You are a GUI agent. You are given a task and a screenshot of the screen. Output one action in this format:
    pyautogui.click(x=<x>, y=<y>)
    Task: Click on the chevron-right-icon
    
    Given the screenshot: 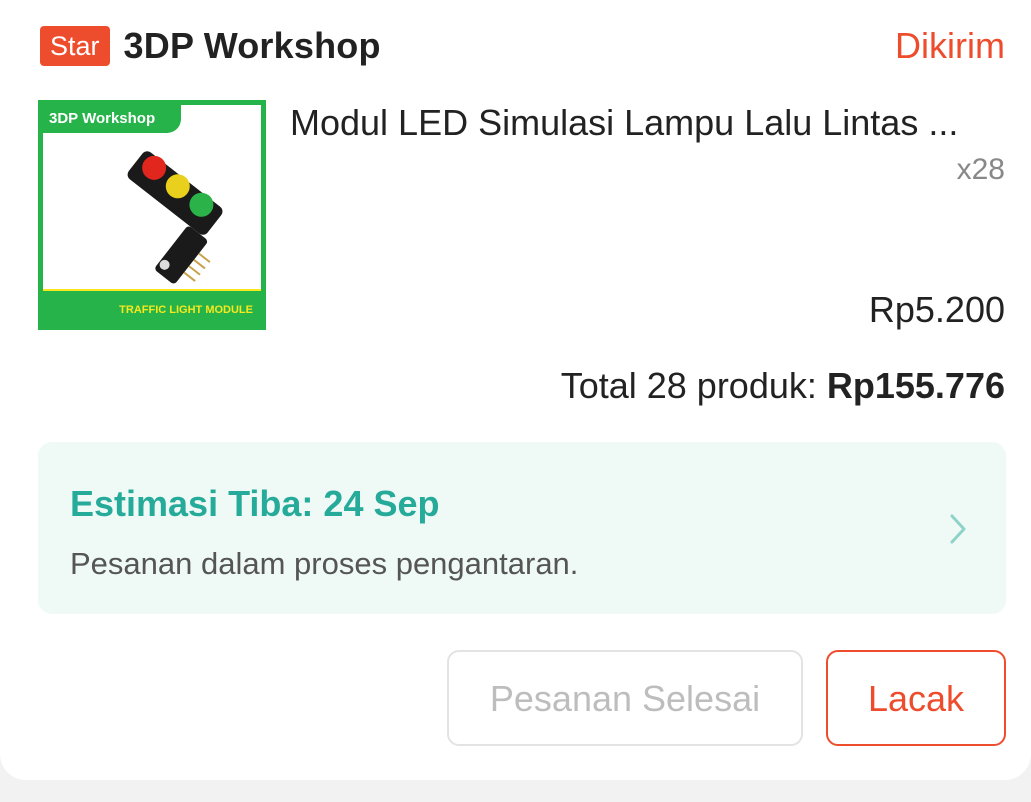 What is the action you would take?
    pyautogui.click(x=958, y=529)
    